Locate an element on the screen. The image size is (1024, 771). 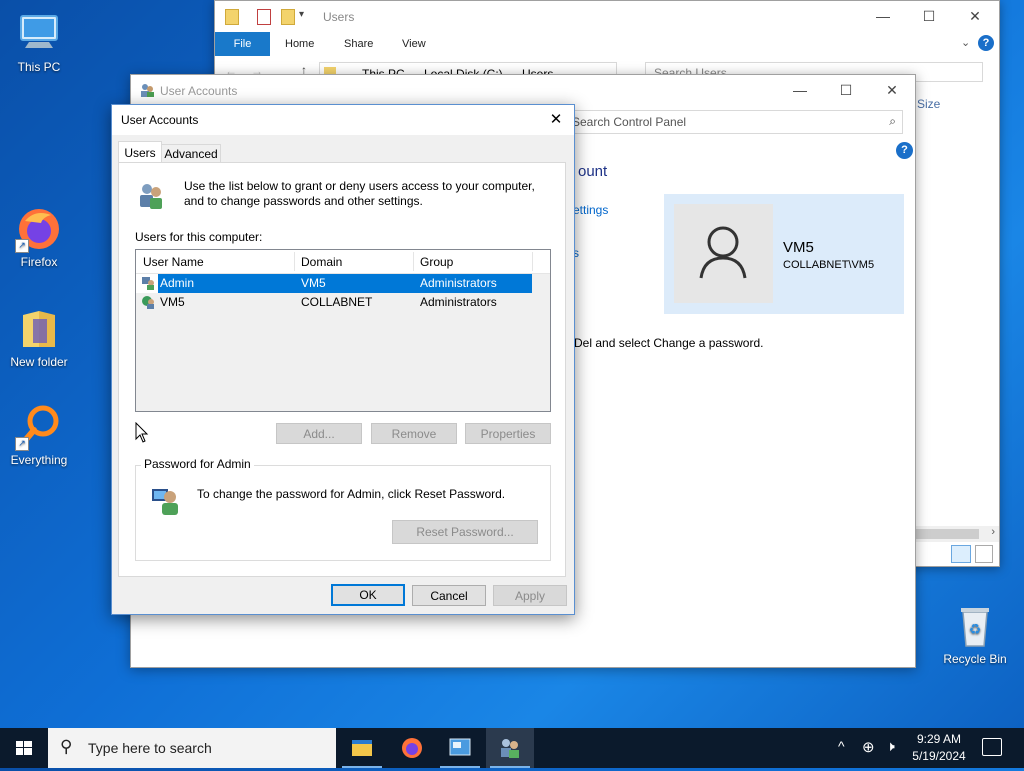
account-card: VM5 COLLABNET\VM5 is located at coordinates (784, 254).